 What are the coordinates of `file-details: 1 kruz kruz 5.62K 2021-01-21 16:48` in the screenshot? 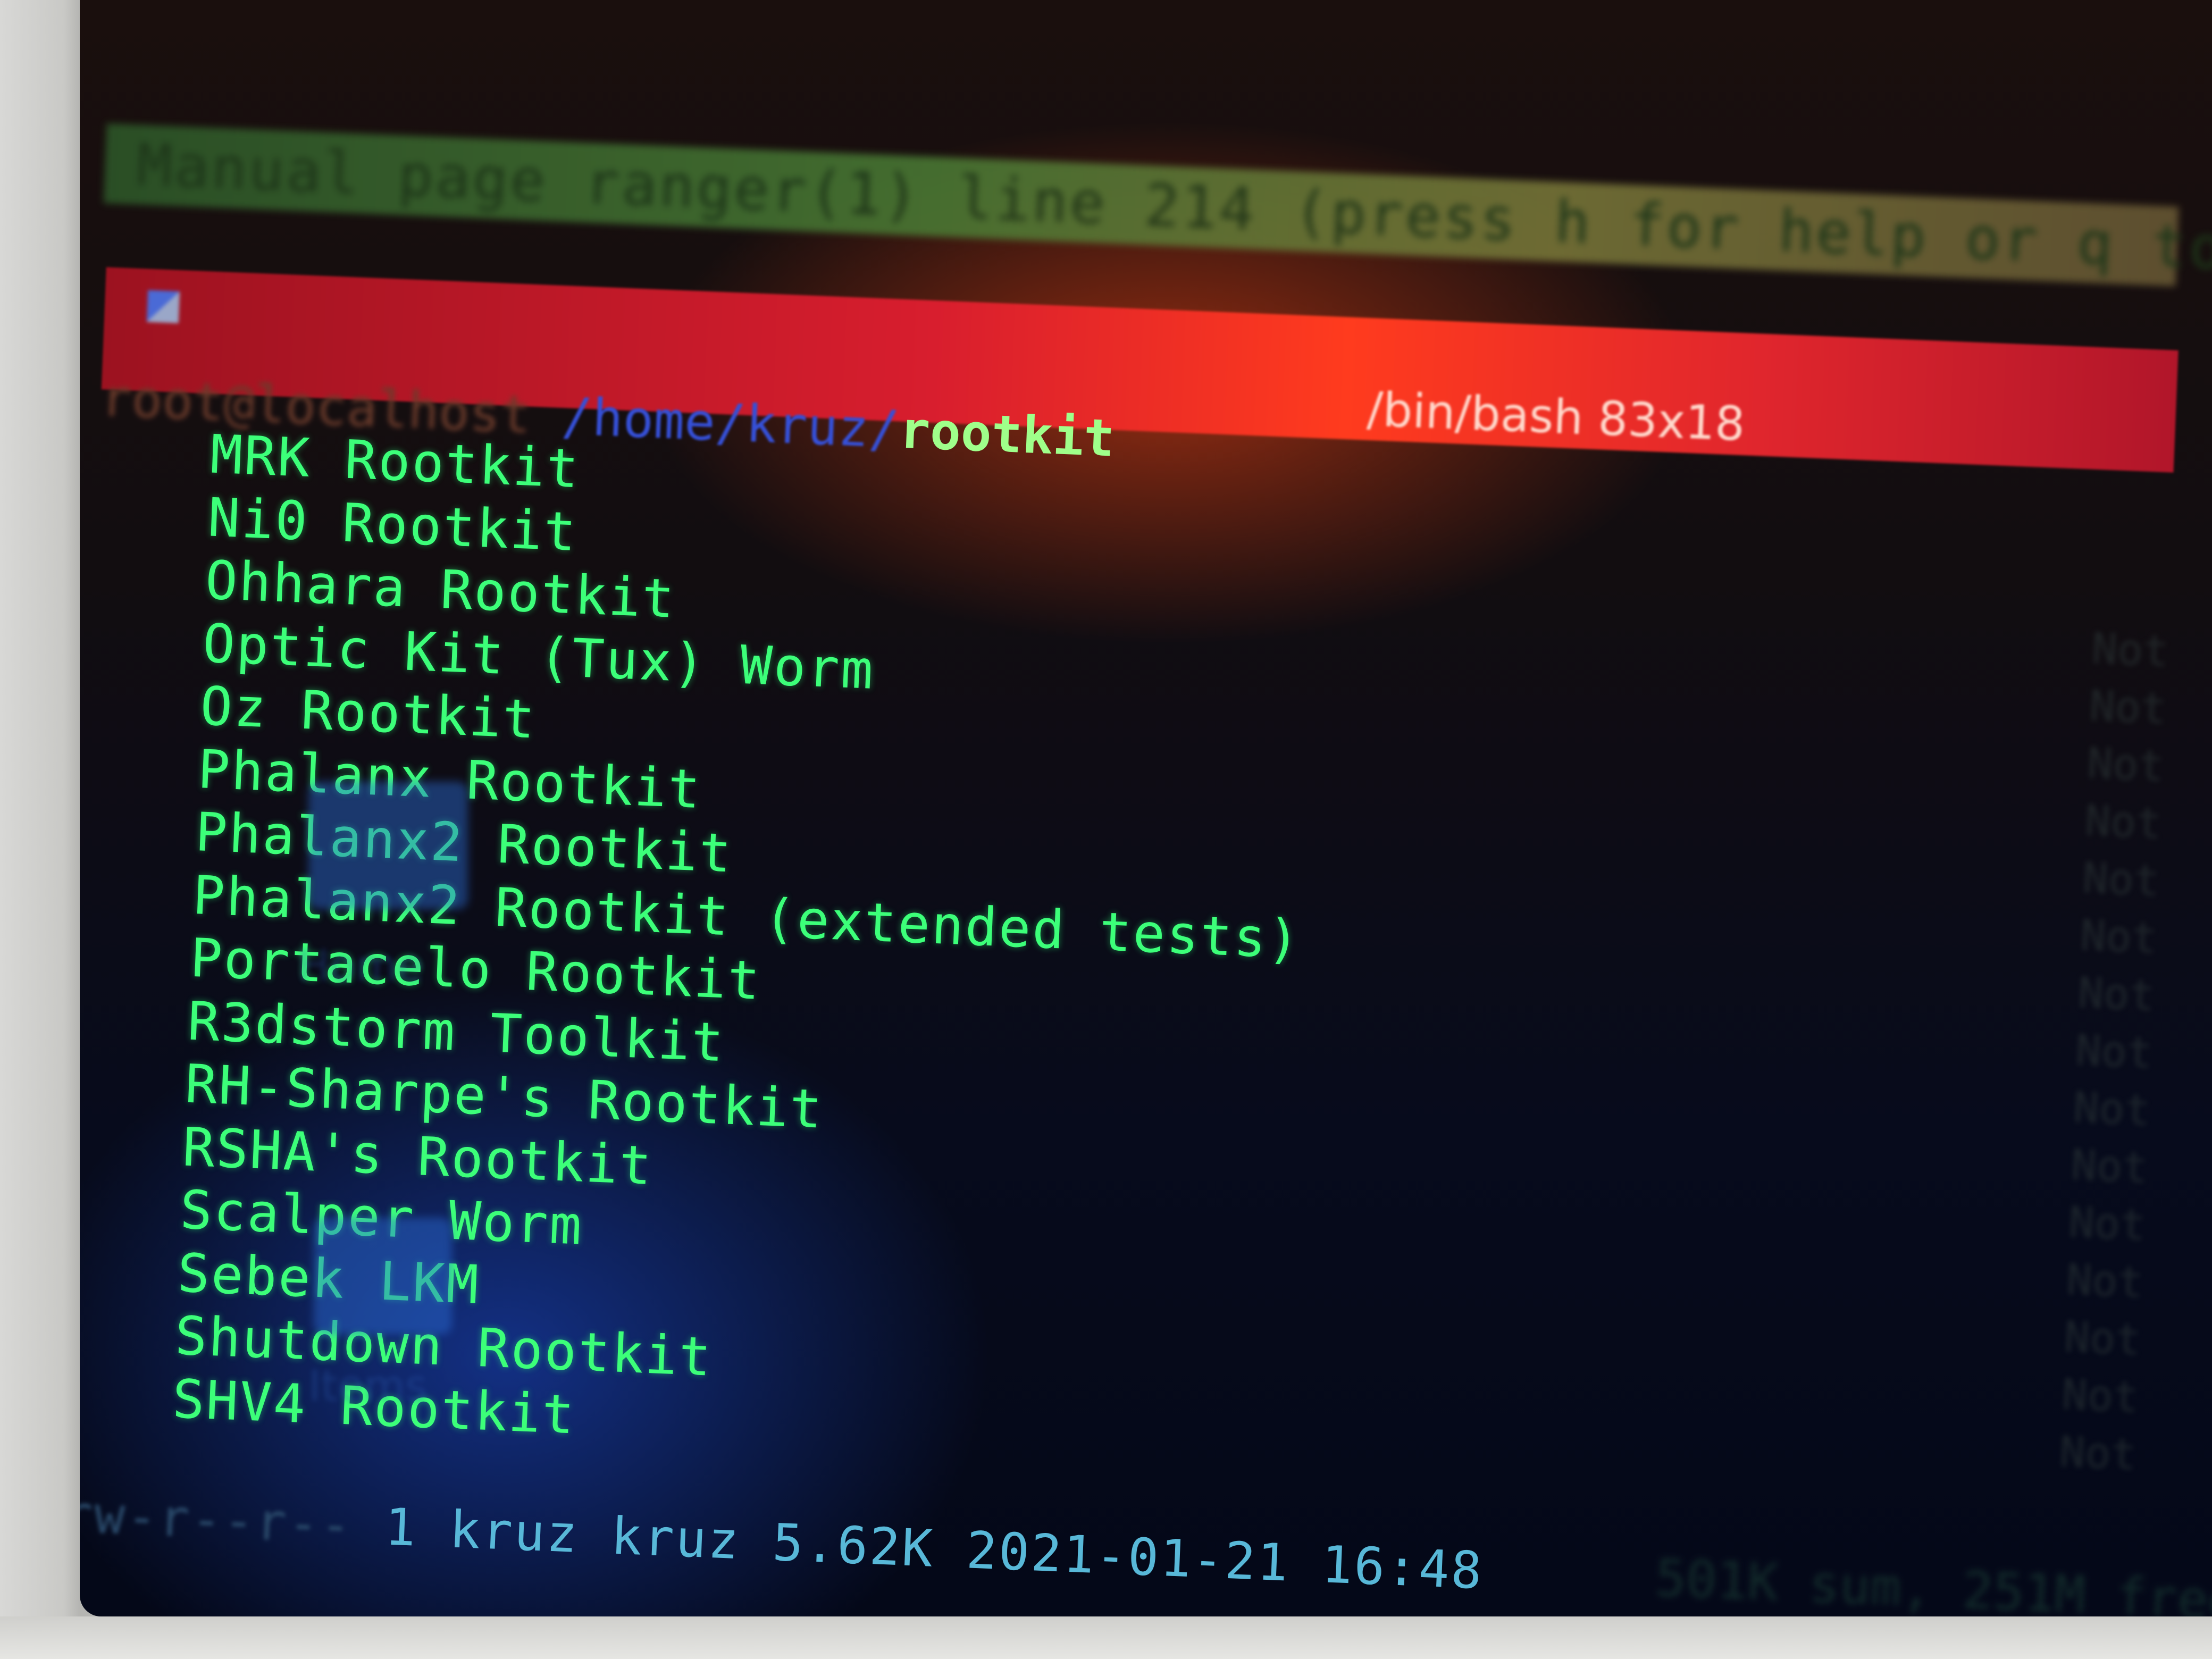 It's located at (934, 1549).